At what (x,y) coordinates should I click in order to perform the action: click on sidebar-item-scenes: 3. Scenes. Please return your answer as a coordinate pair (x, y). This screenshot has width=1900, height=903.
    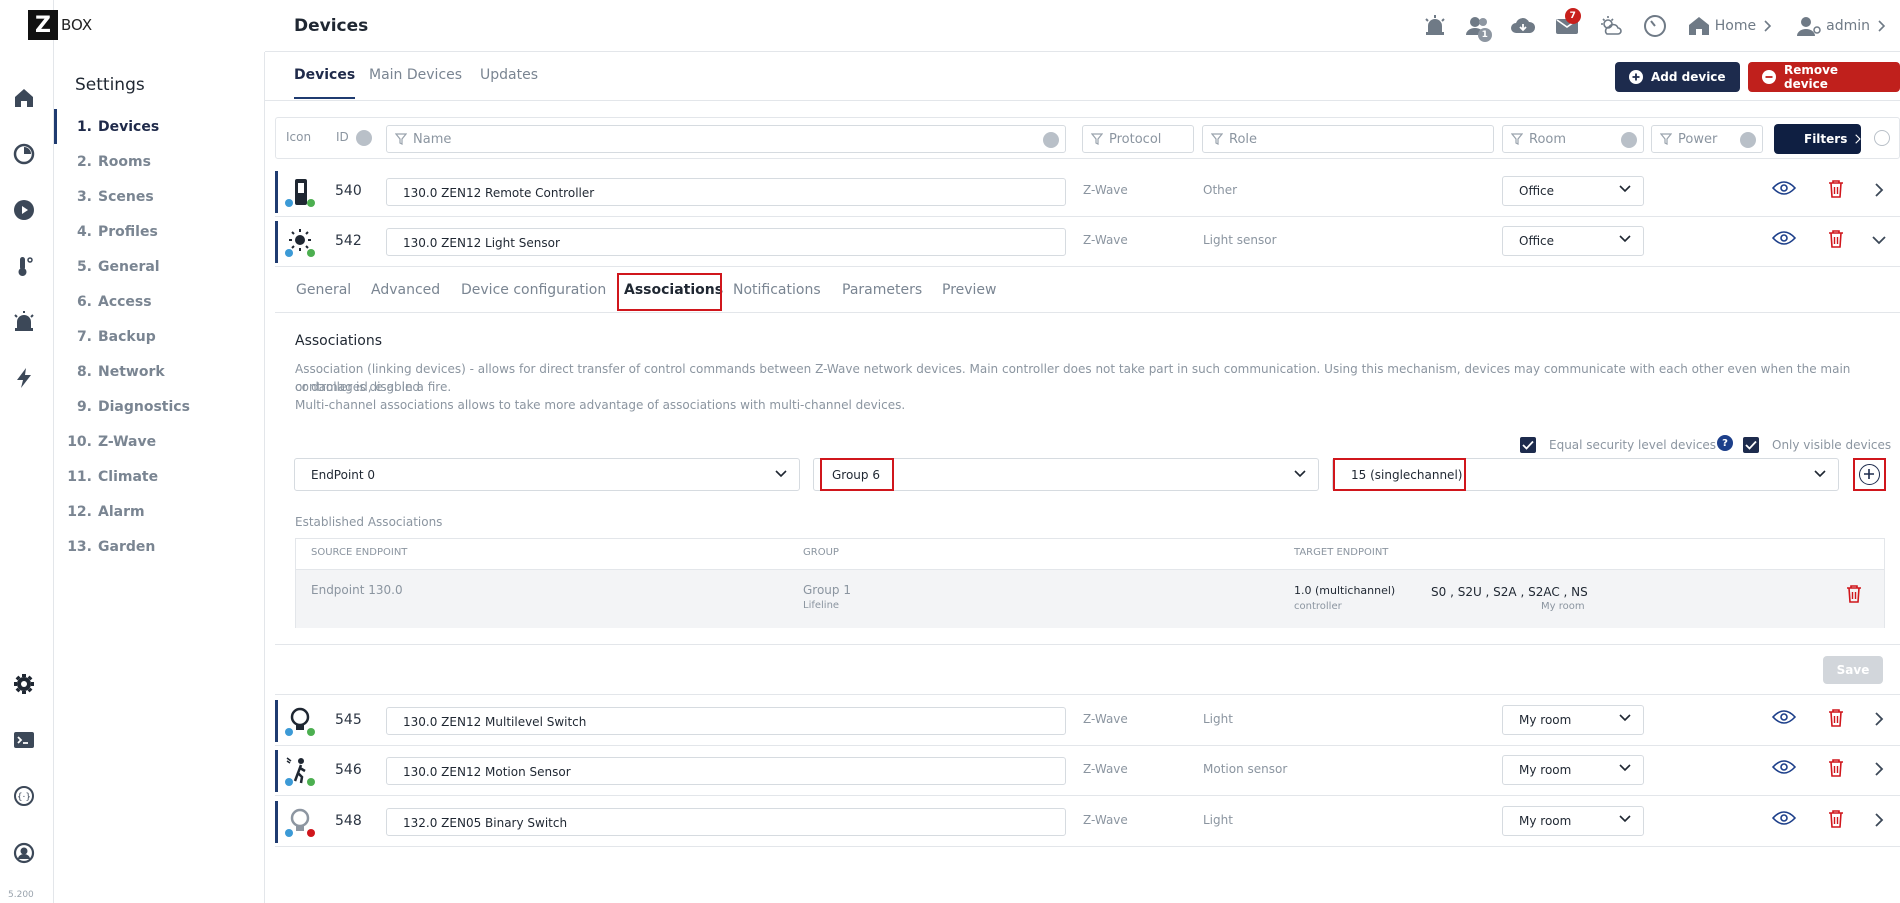
    Looking at the image, I should click on (159, 196).